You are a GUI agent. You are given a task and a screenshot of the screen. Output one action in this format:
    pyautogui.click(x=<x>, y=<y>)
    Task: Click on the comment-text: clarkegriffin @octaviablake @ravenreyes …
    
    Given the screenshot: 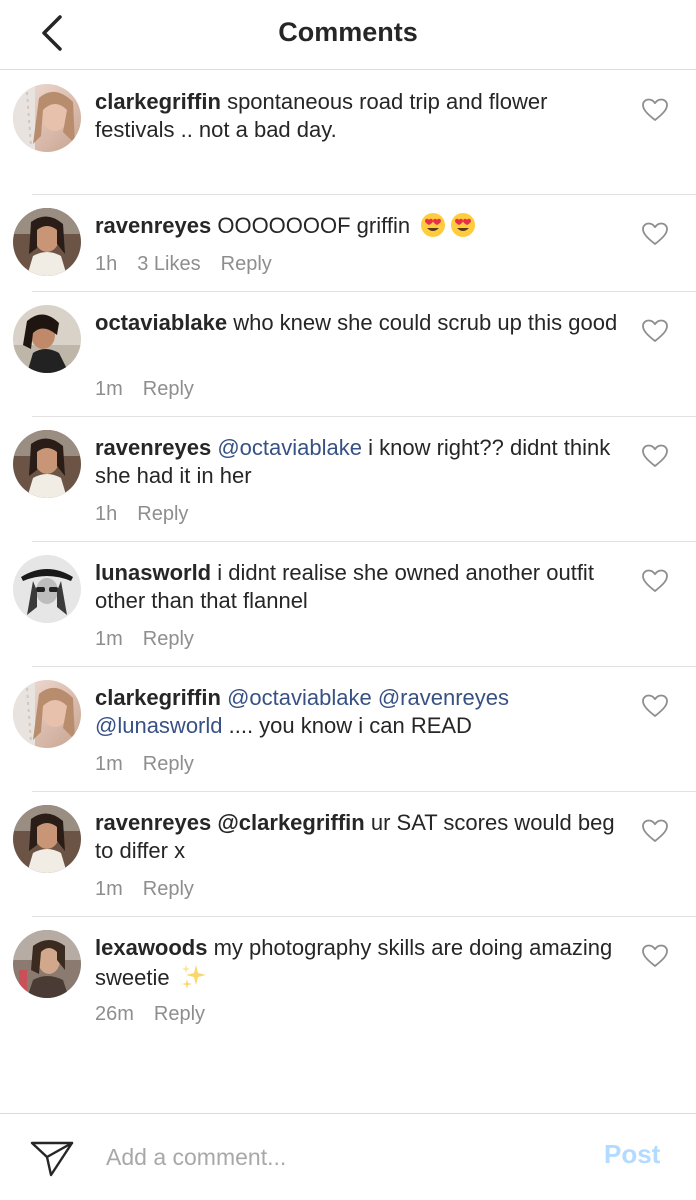 What is the action you would take?
    pyautogui.click(x=357, y=712)
    